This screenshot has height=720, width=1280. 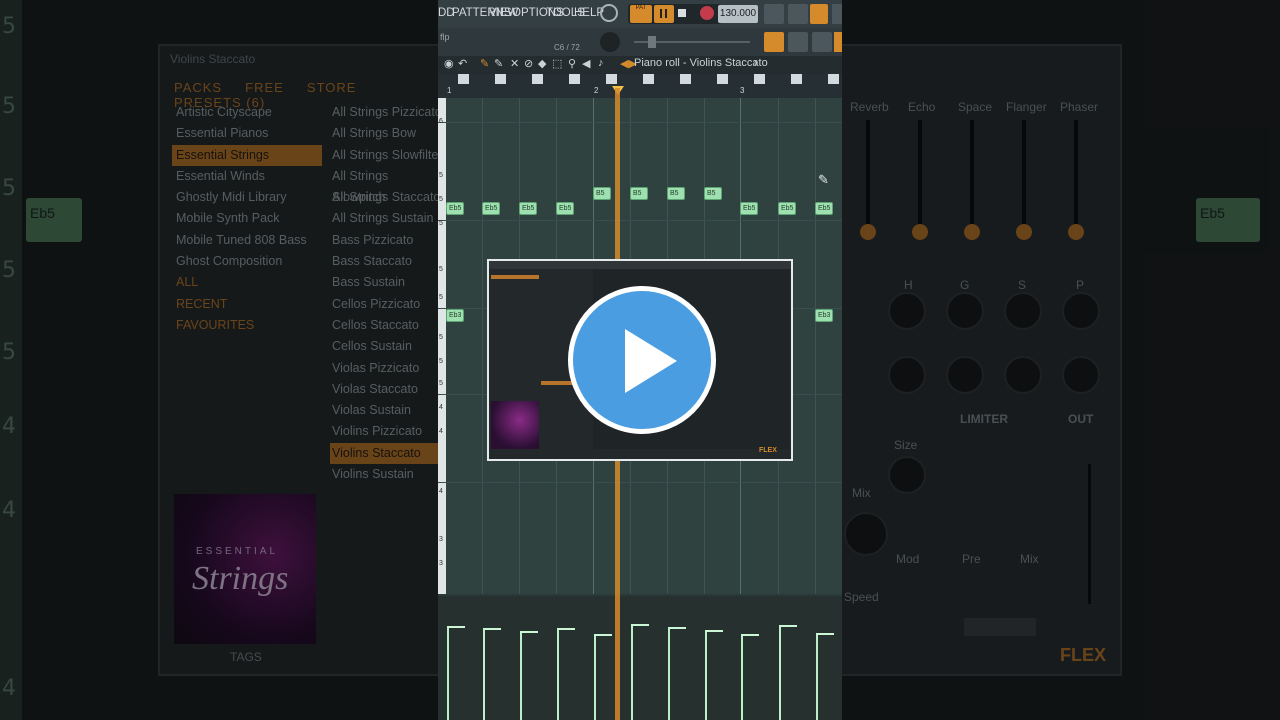 What do you see at coordinates (515, 425) in the screenshot?
I see `thumb-cover-art` at bounding box center [515, 425].